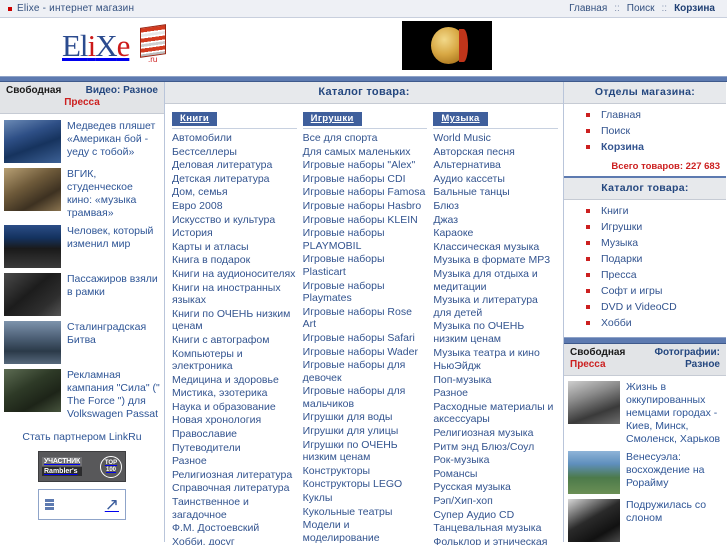 This screenshot has width=727, height=545. Describe the element at coordinates (82, 504) in the screenshot. I see `liveinternet-counter: ↗` at that location.